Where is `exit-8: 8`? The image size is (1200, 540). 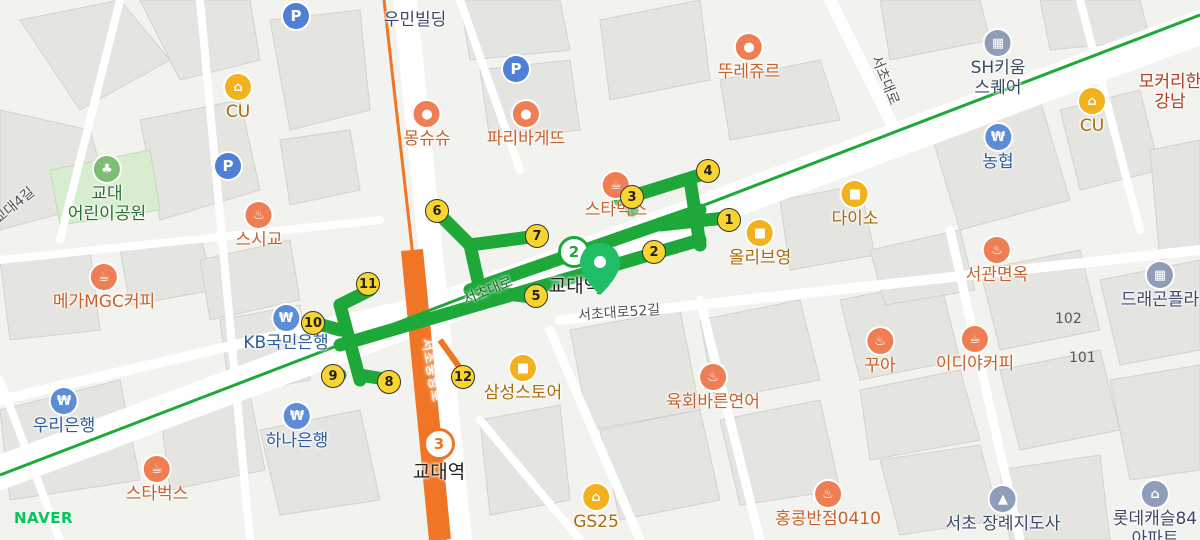 exit-8: 8 is located at coordinates (389, 382).